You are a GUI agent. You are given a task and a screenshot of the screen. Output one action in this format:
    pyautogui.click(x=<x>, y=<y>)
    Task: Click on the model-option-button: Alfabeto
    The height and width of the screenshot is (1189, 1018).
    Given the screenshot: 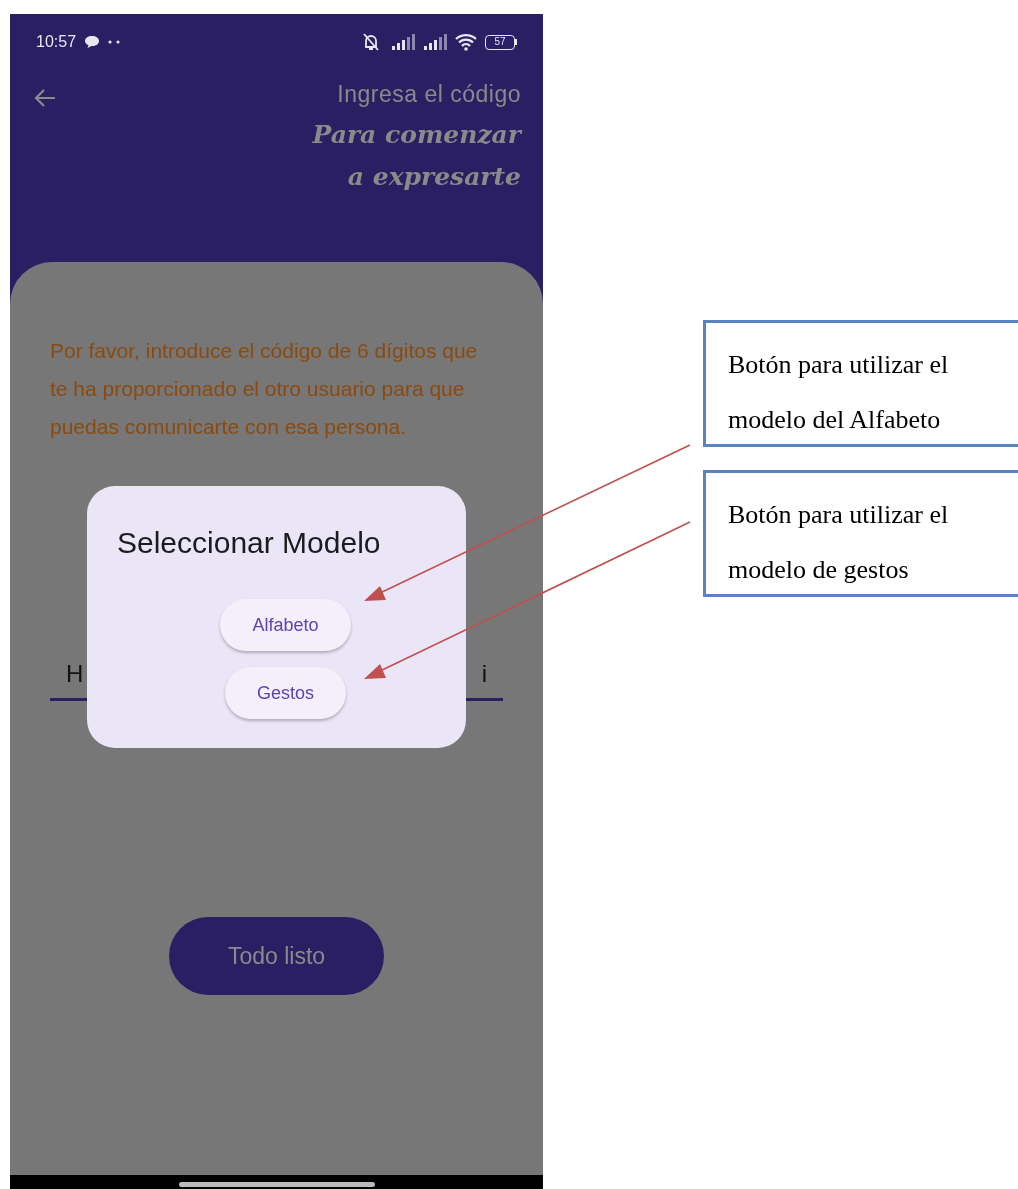 What is the action you would take?
    pyautogui.click(x=285, y=625)
    